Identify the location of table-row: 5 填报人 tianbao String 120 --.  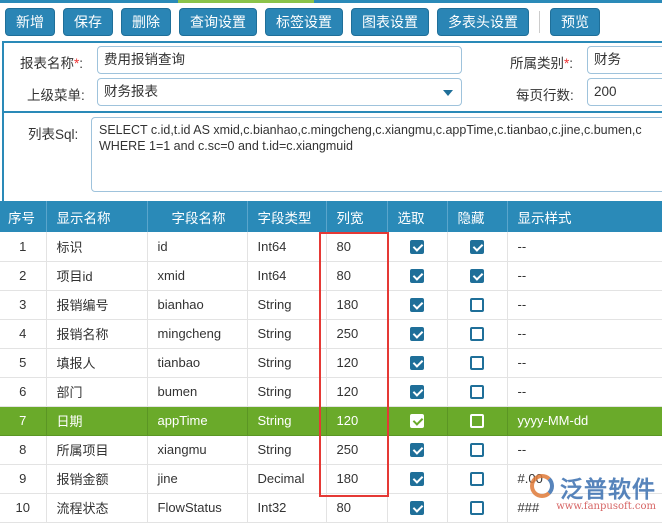
(331, 363).